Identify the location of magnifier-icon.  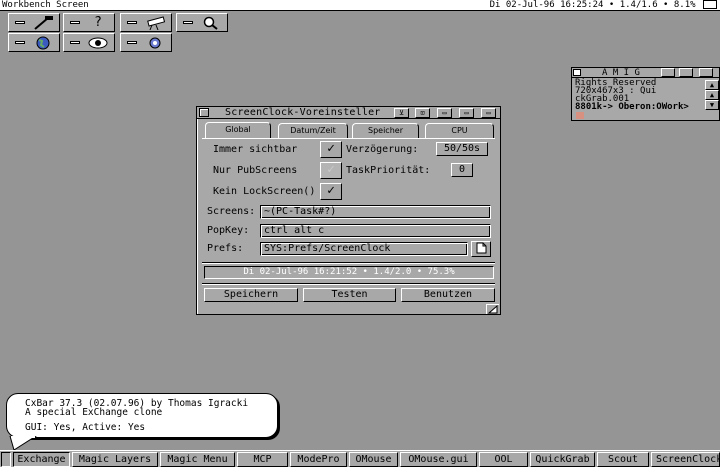
(211, 23).